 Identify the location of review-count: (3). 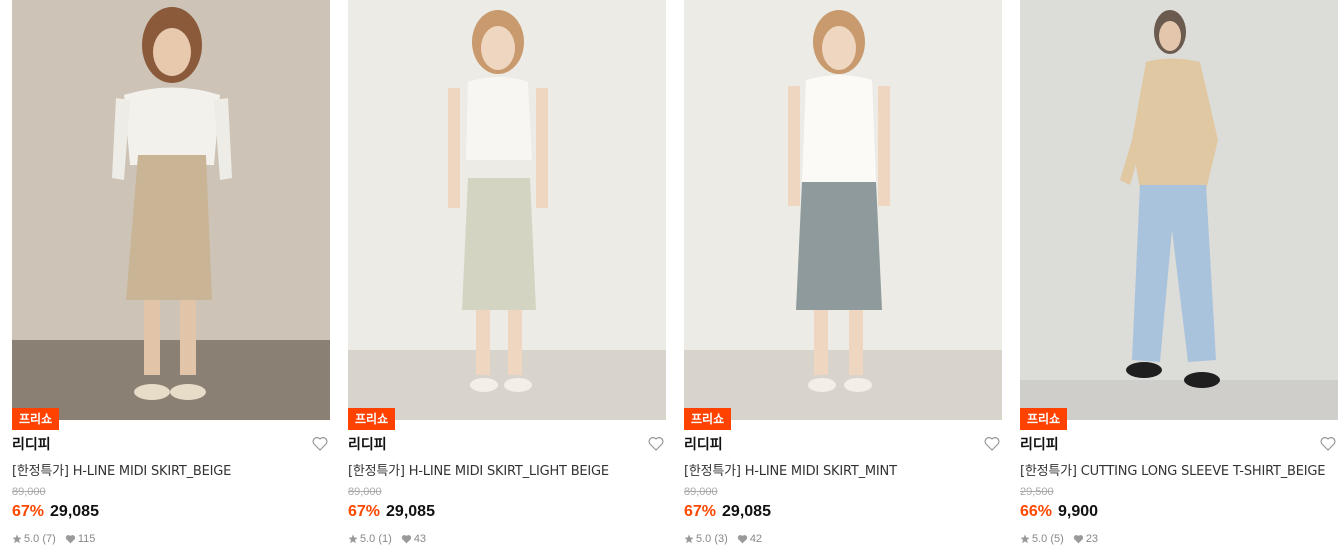
(721, 539).